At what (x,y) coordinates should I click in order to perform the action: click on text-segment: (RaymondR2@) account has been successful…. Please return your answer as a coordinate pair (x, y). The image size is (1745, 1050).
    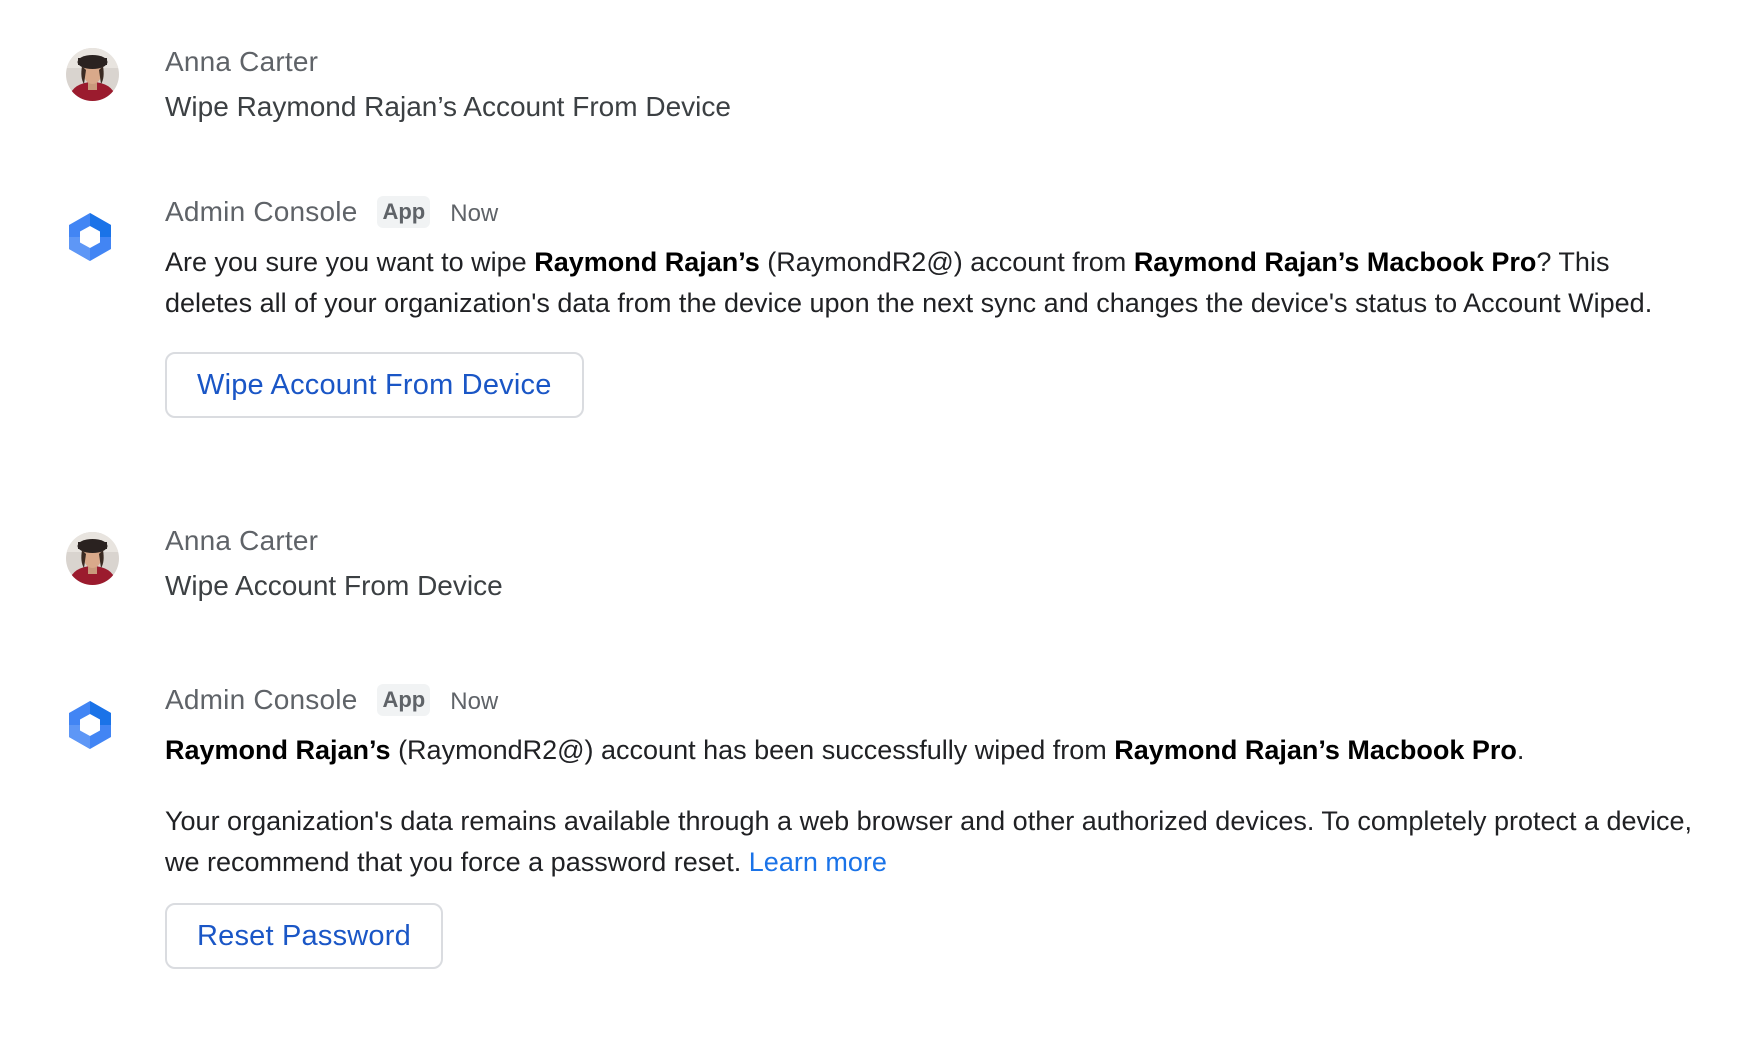
    Looking at the image, I should click on (752, 750).